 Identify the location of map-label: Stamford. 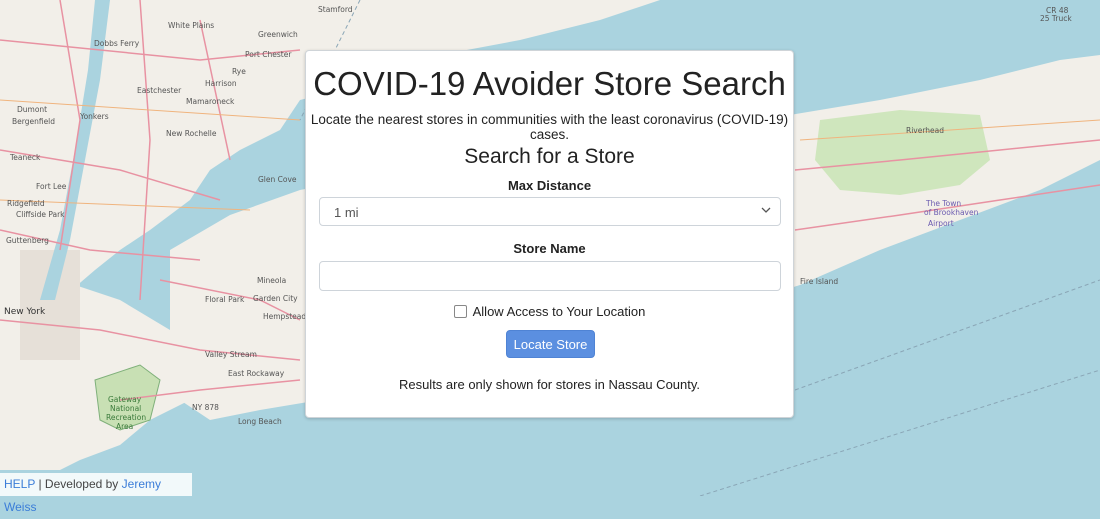
(335, 9).